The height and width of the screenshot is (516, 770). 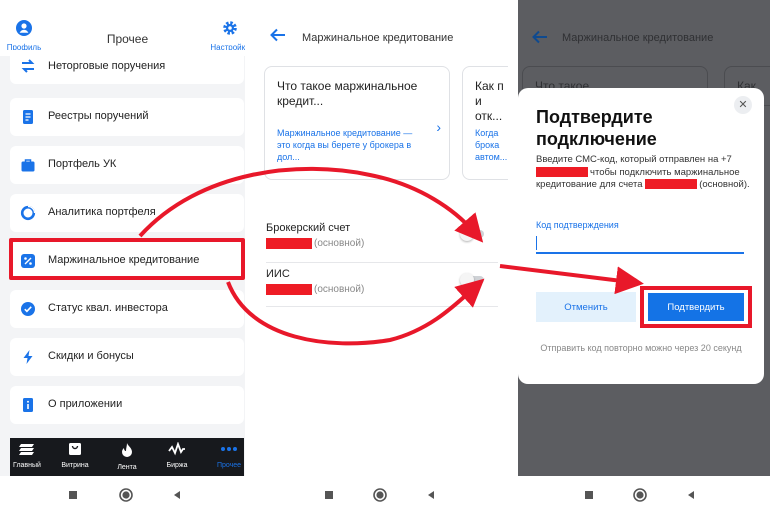 I want to click on dialog-title: Подтвердите подключение, so click(x=596, y=128).